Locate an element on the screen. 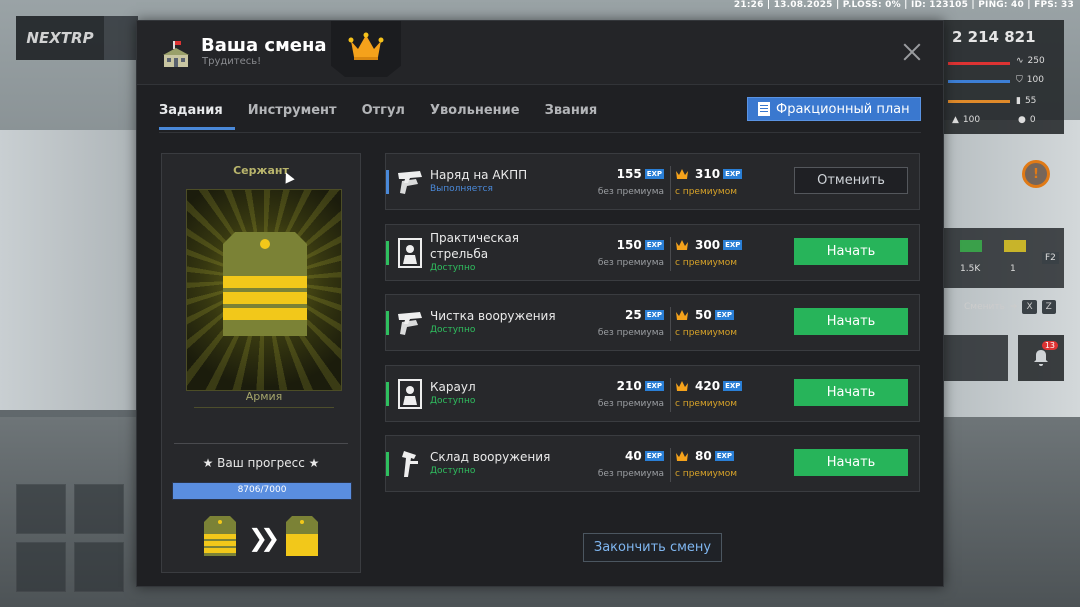 The height and width of the screenshot is (607, 1080). exp-base-value: 40 is located at coordinates (633, 456).